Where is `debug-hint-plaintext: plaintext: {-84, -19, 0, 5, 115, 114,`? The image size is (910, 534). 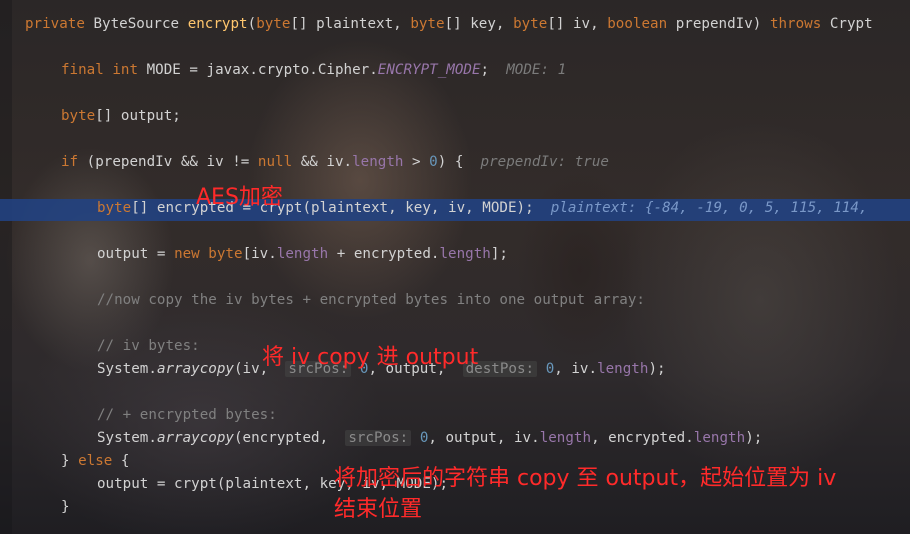
debug-hint-plaintext: plaintext: {-84, -19, 0, 5, 115, 114, is located at coordinates (709, 208).